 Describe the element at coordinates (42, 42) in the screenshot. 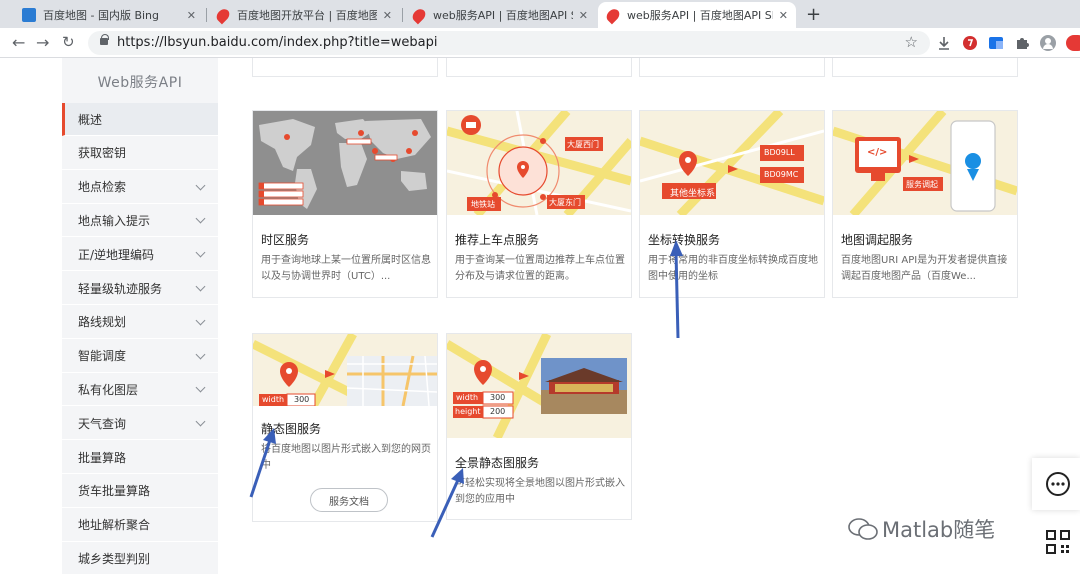

I see `forward-icon: →` at that location.